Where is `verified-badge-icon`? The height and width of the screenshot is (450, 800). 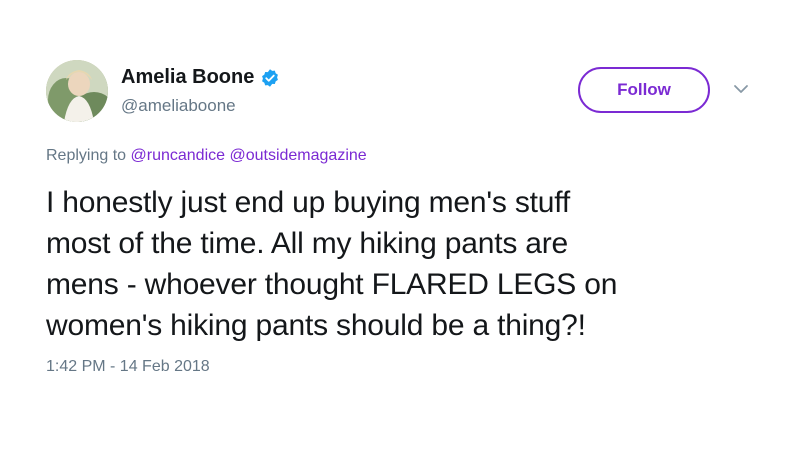 verified-badge-icon is located at coordinates (270, 78).